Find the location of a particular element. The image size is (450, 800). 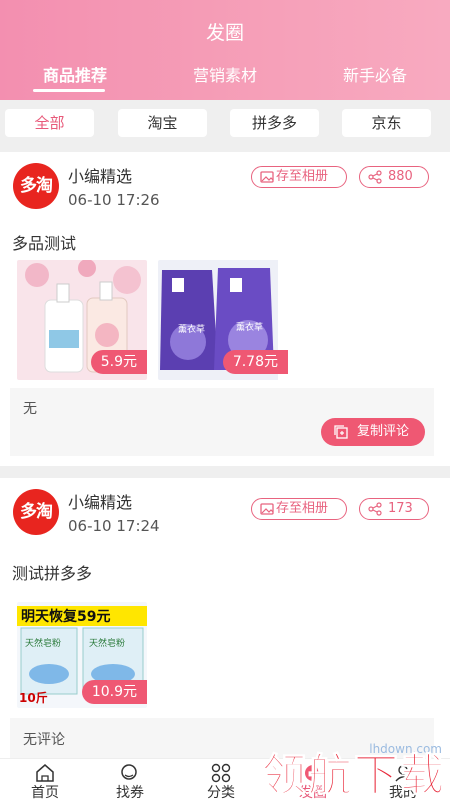

post-time: 06-10 17:26 is located at coordinates (114, 200).